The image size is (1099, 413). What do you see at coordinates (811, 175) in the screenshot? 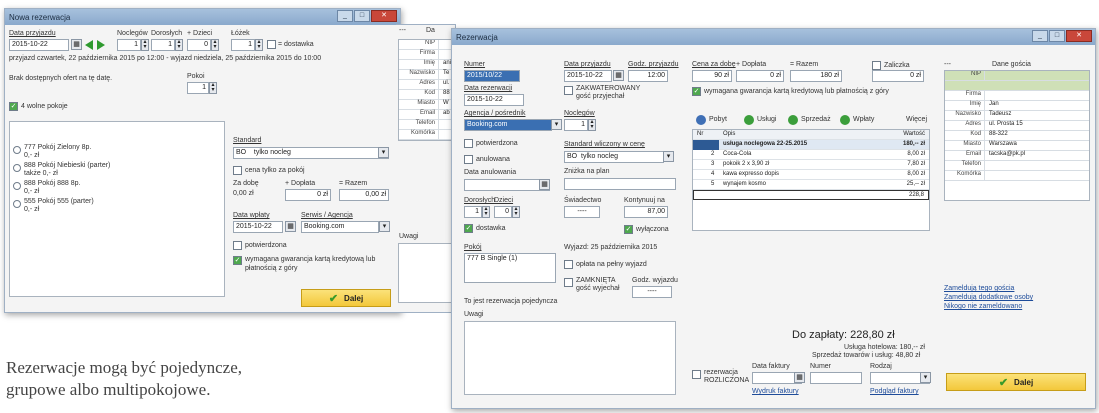
I see `table-row: 4 kawa expresso dopis 8,00 zł` at bounding box center [811, 175].